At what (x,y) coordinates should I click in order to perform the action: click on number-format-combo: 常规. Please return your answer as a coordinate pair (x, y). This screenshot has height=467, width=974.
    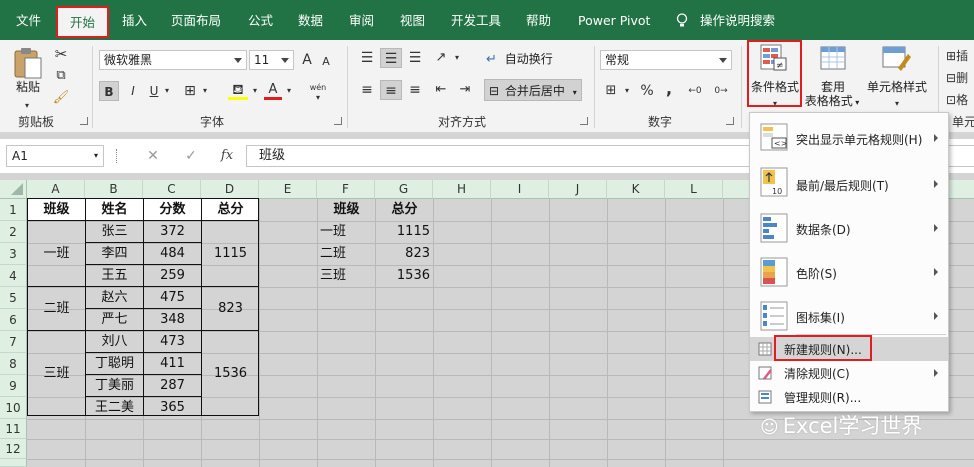
    Looking at the image, I should click on (666, 60).